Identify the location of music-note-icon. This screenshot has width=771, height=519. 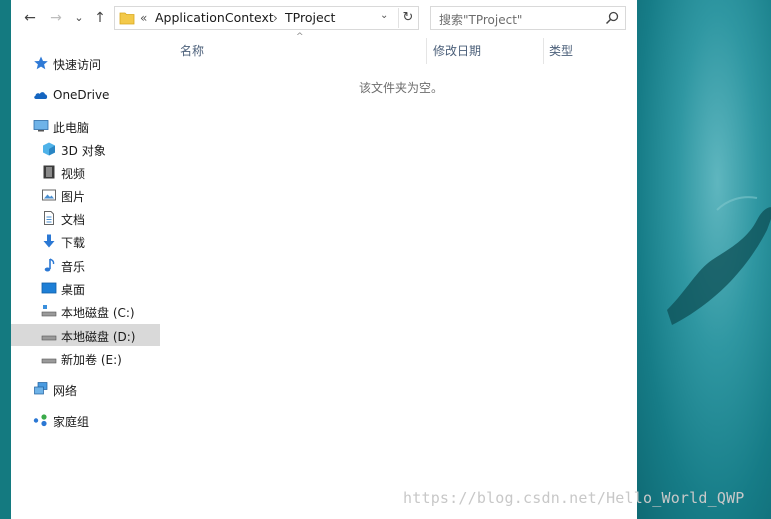
(49, 265).